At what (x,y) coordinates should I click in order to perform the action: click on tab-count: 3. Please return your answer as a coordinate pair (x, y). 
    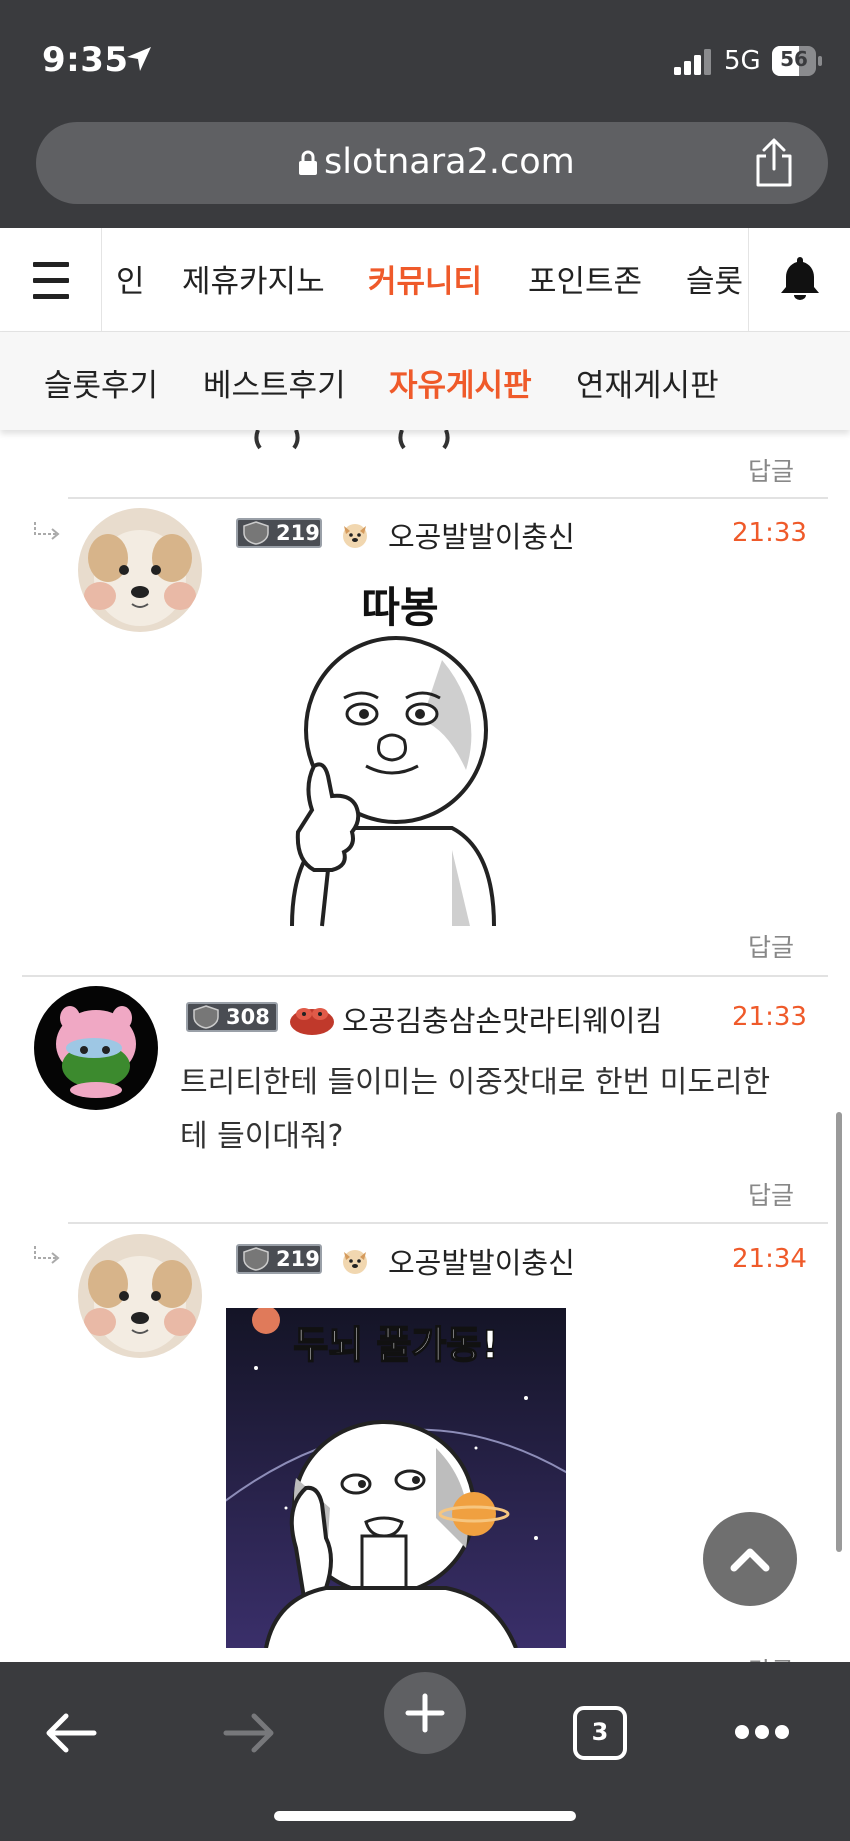
    Looking at the image, I should click on (600, 1732).